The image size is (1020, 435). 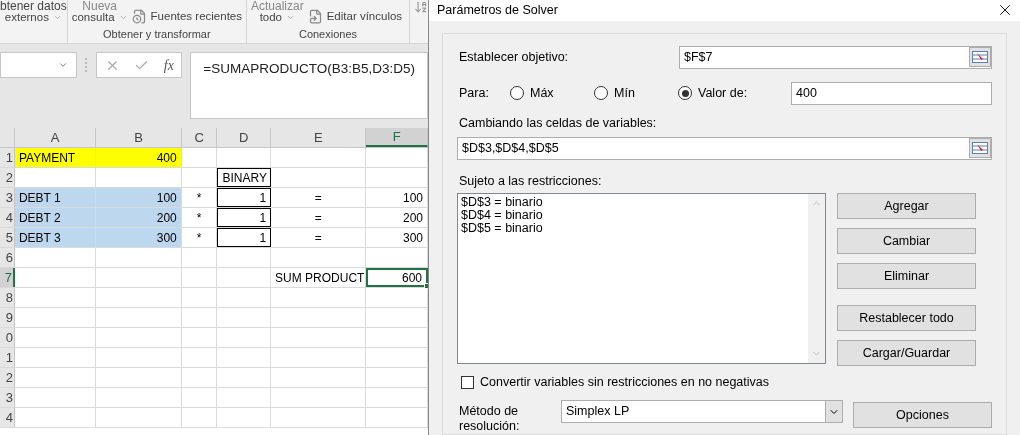 I want to click on dialog-button: Cargar/Guardar, so click(x=906, y=353).